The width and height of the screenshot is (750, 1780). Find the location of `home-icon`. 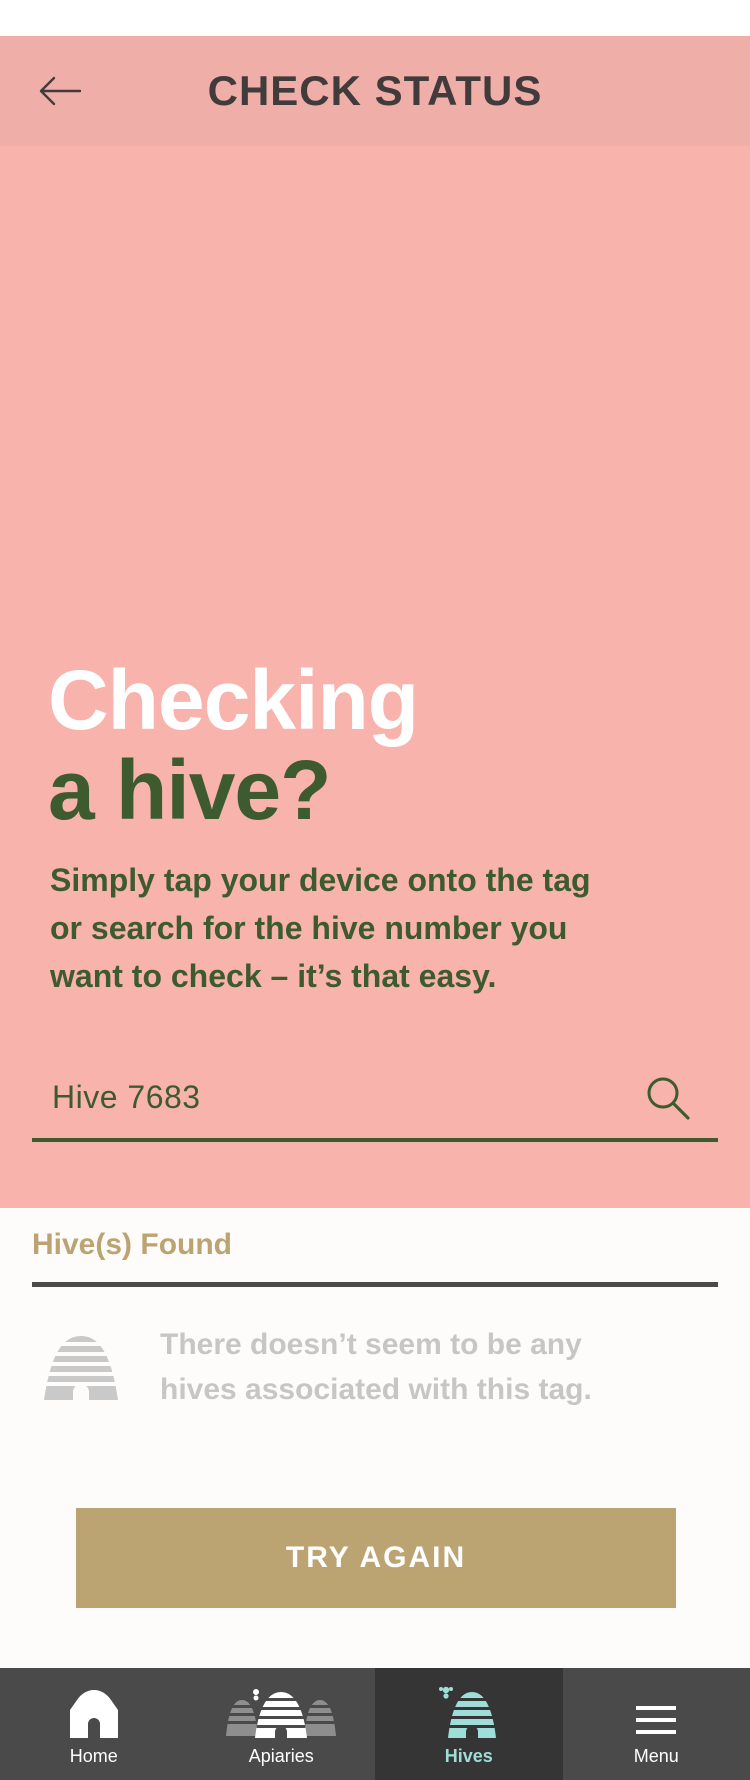

home-icon is located at coordinates (93, 1714).